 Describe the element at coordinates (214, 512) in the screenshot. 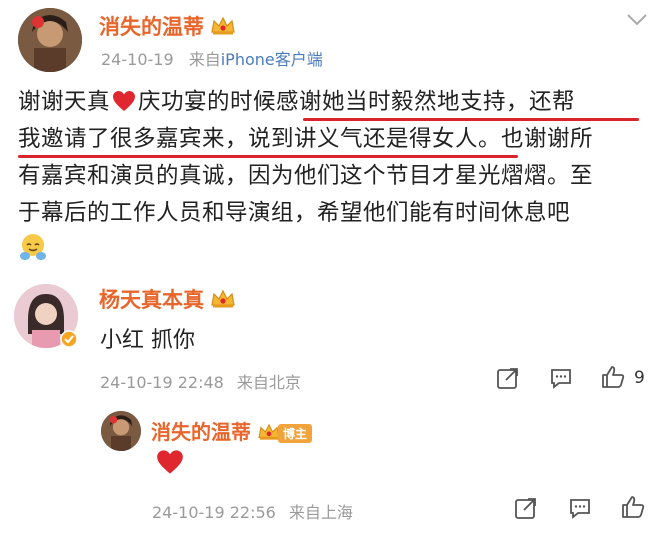

I see `reply-time: 24-10-19 22:56` at that location.